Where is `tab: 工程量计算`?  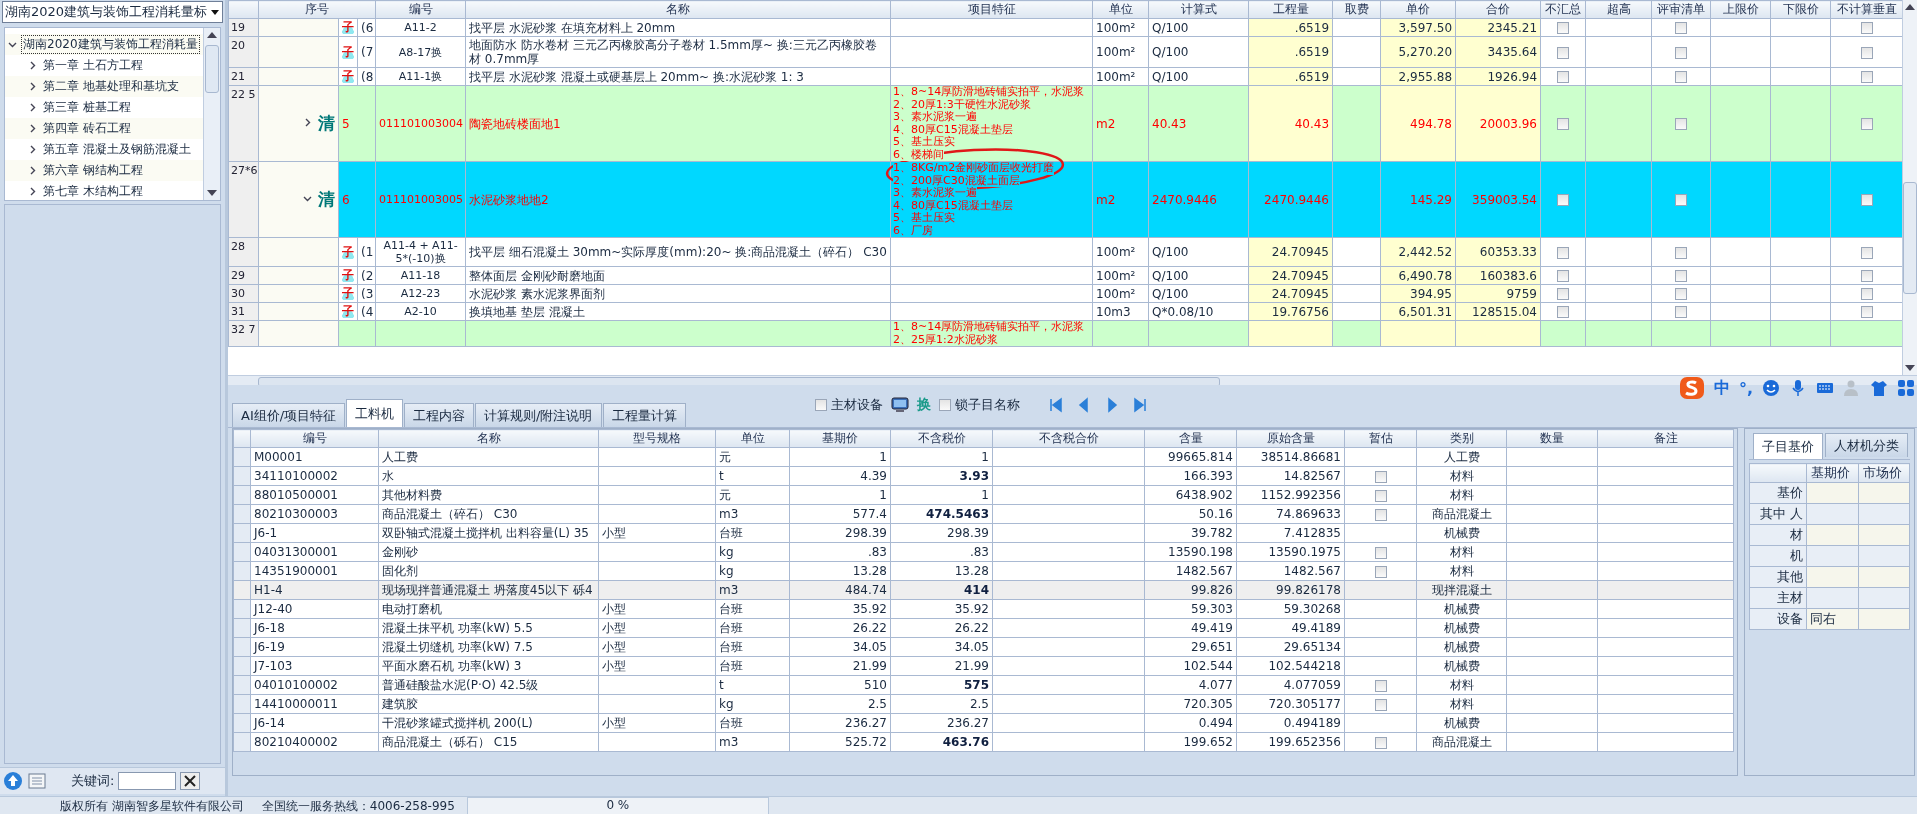 tab: 工程量计算 is located at coordinates (644, 415).